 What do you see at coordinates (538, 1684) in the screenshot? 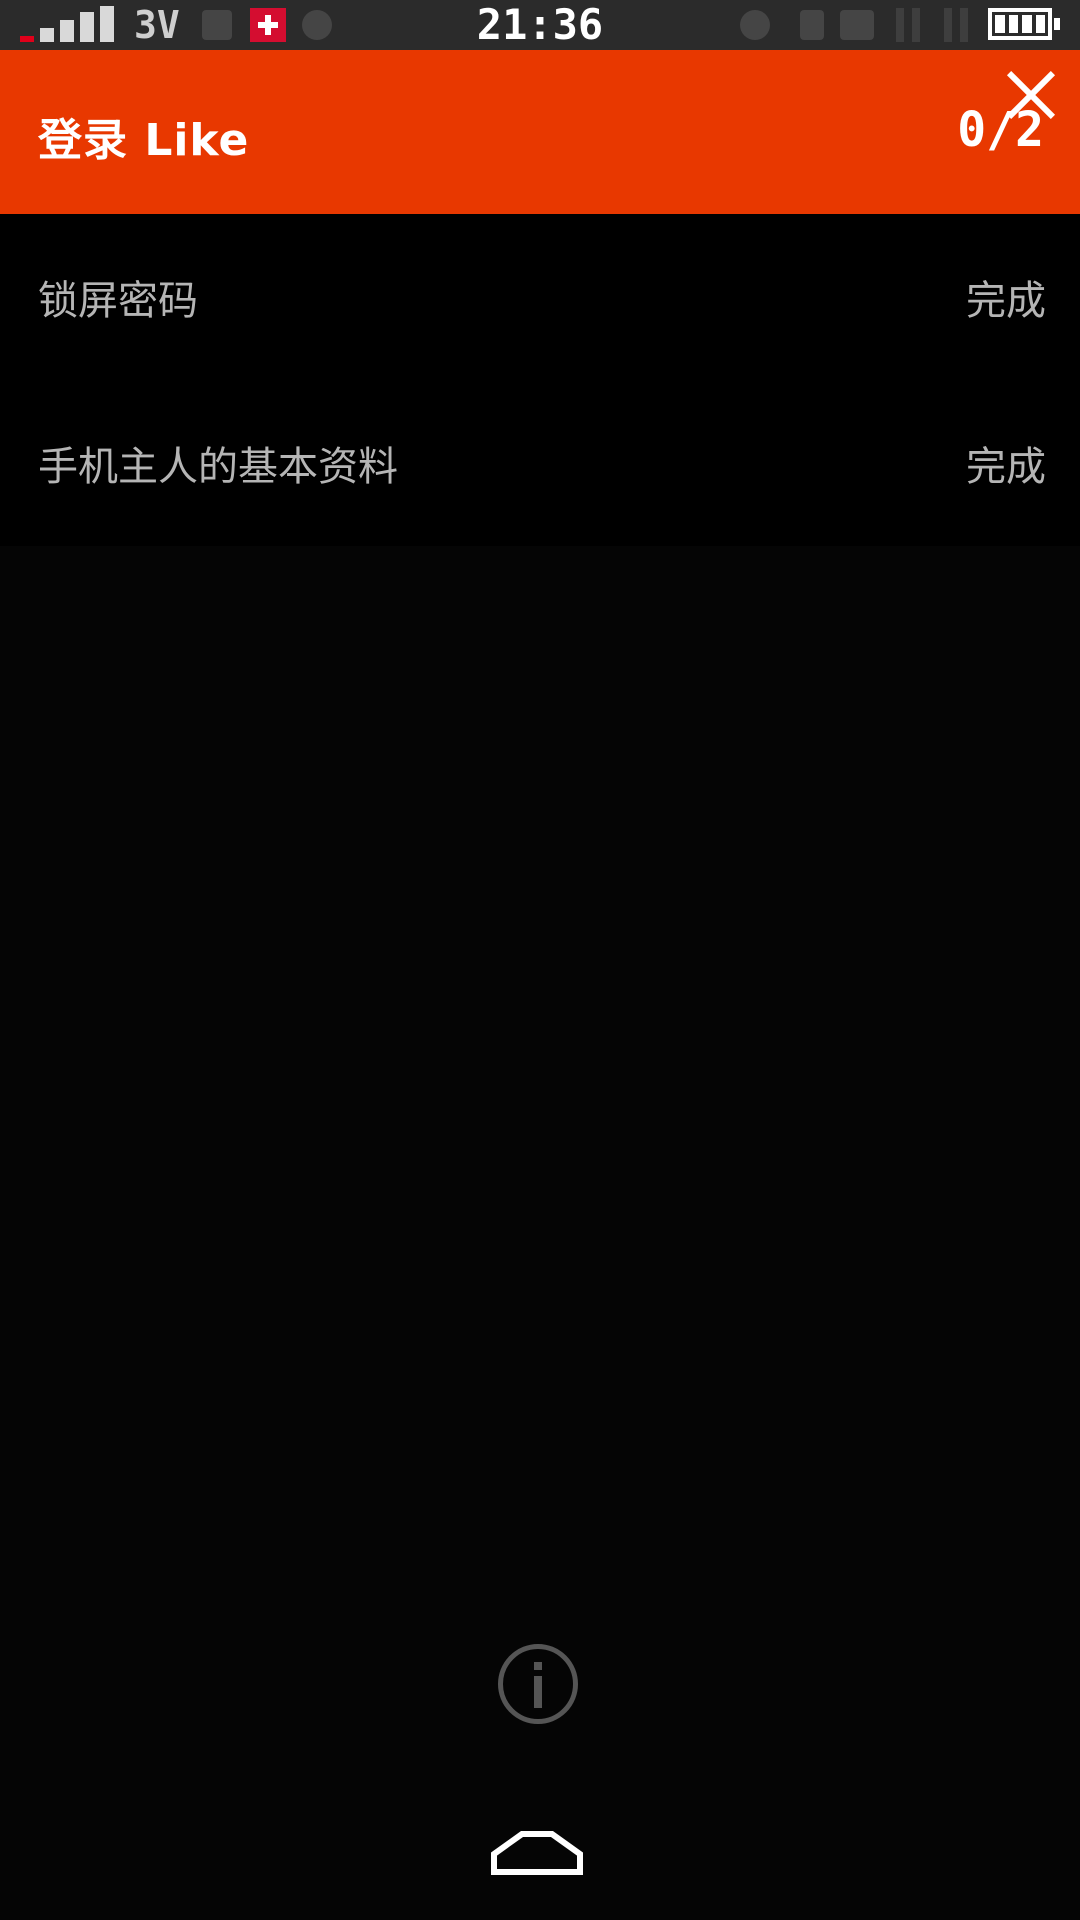
I see `info-icon` at bounding box center [538, 1684].